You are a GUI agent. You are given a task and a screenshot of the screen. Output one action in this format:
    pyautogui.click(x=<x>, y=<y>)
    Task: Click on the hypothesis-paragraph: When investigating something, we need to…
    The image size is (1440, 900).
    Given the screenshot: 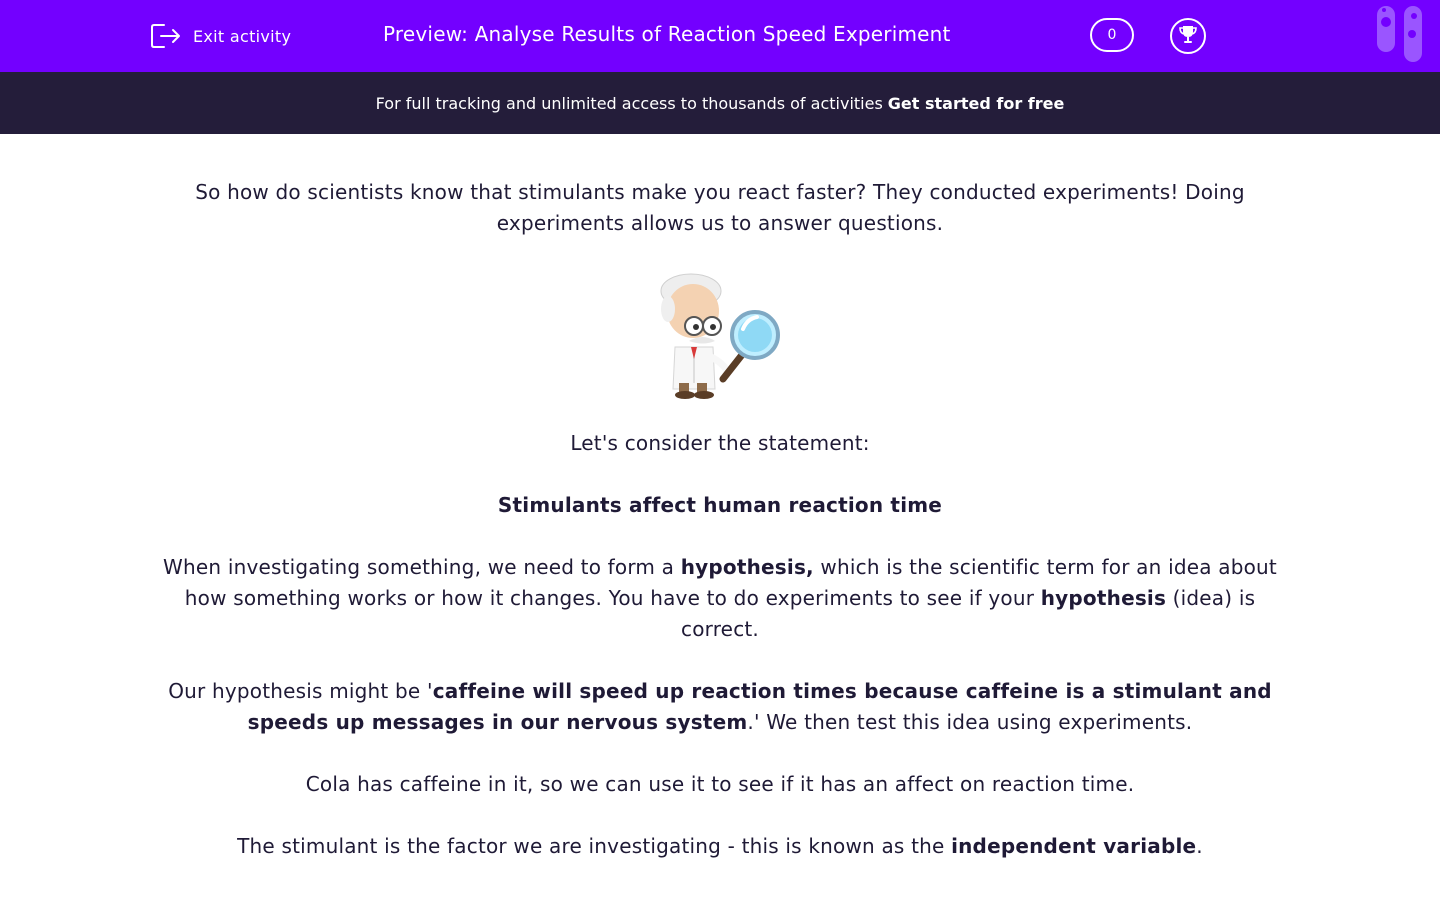 What is the action you would take?
    pyautogui.click(x=720, y=598)
    